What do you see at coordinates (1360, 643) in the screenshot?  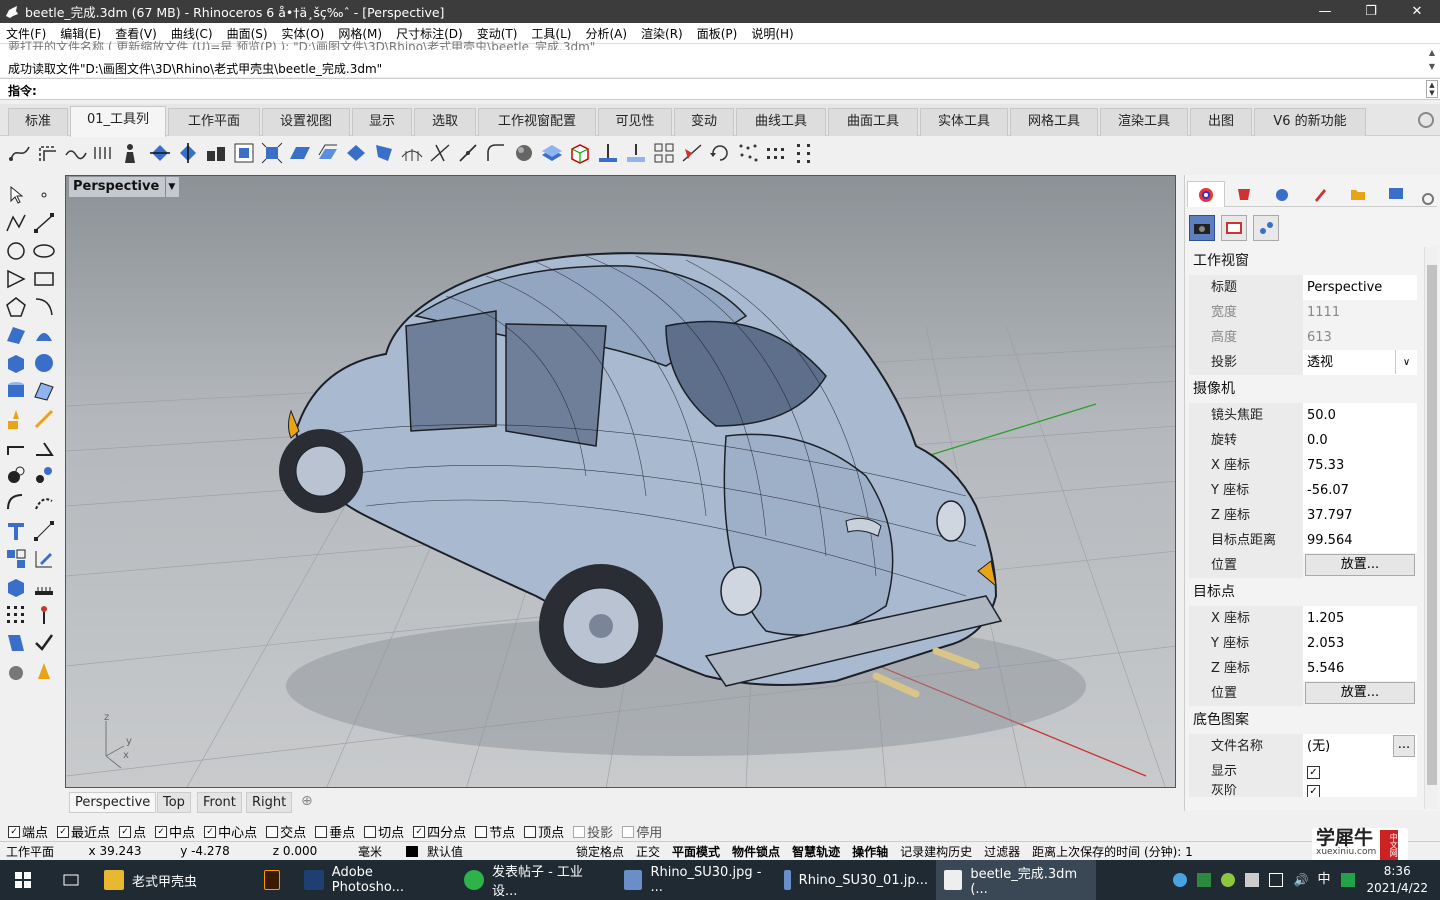 I see `prop-tgt-y-value: 2.053` at bounding box center [1360, 643].